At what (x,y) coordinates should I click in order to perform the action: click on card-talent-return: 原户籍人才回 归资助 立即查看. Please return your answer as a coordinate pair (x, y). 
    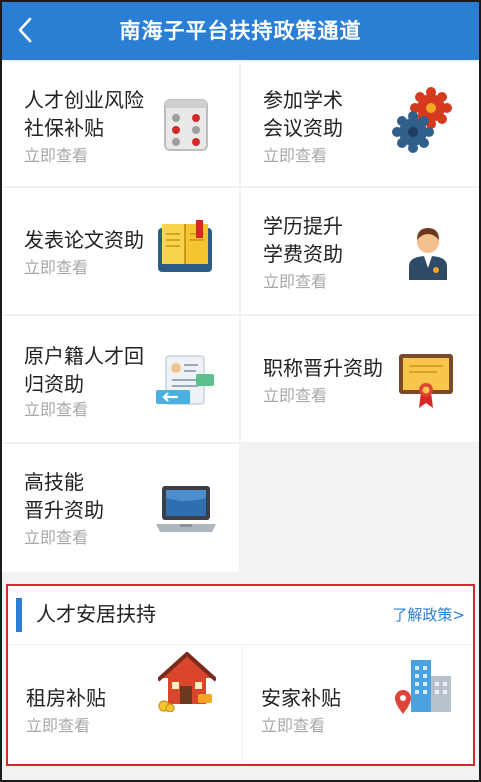
    Looking at the image, I should click on (120, 379).